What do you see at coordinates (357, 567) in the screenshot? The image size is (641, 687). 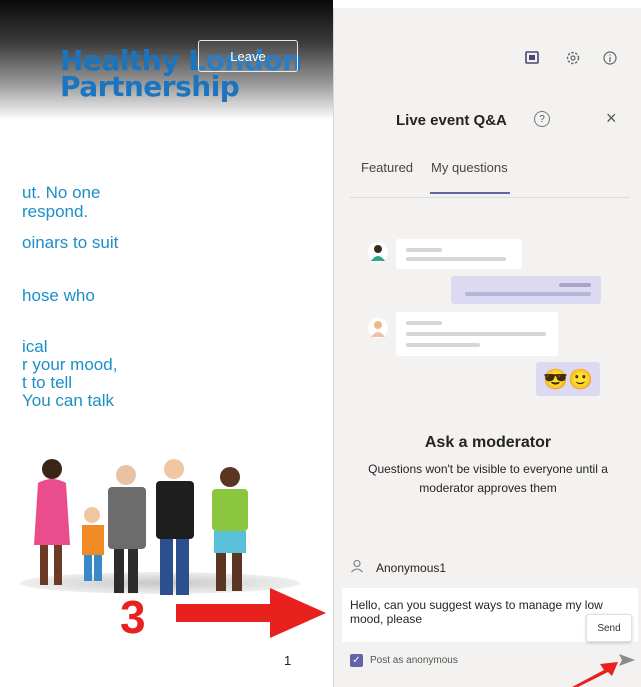 I see `person-icon` at bounding box center [357, 567].